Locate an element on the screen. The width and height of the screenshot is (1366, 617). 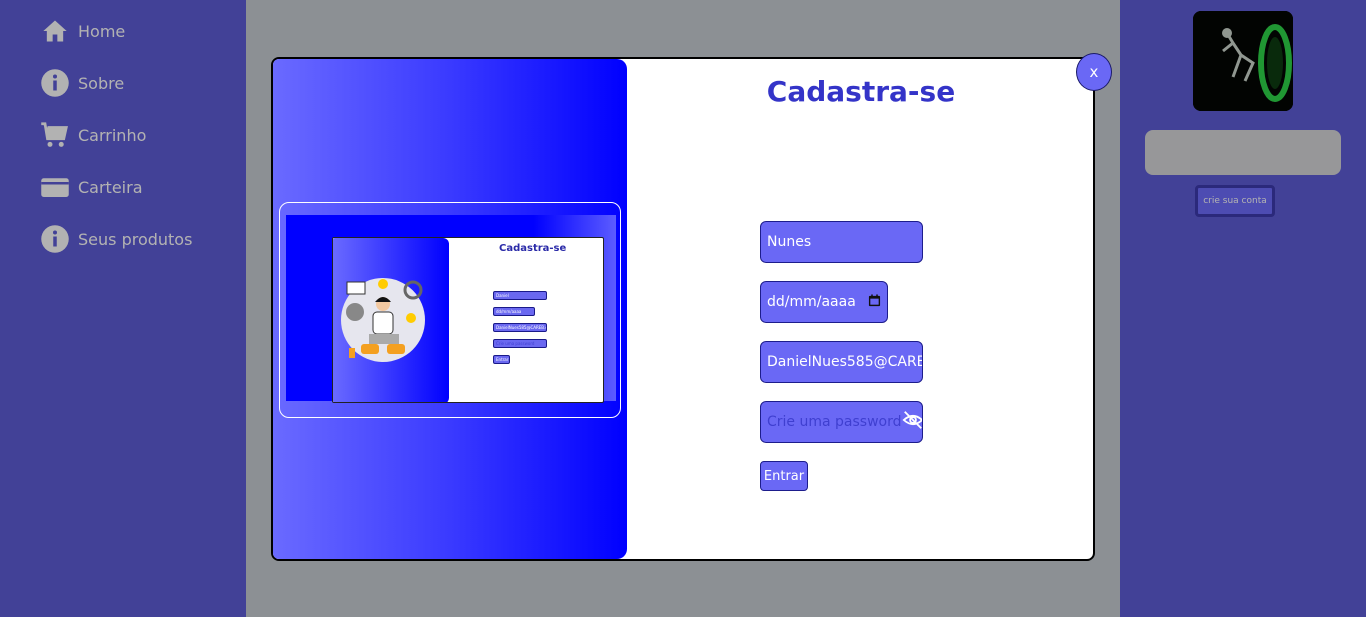
preview-password-field: Crie uma password is located at coordinates (520, 343).